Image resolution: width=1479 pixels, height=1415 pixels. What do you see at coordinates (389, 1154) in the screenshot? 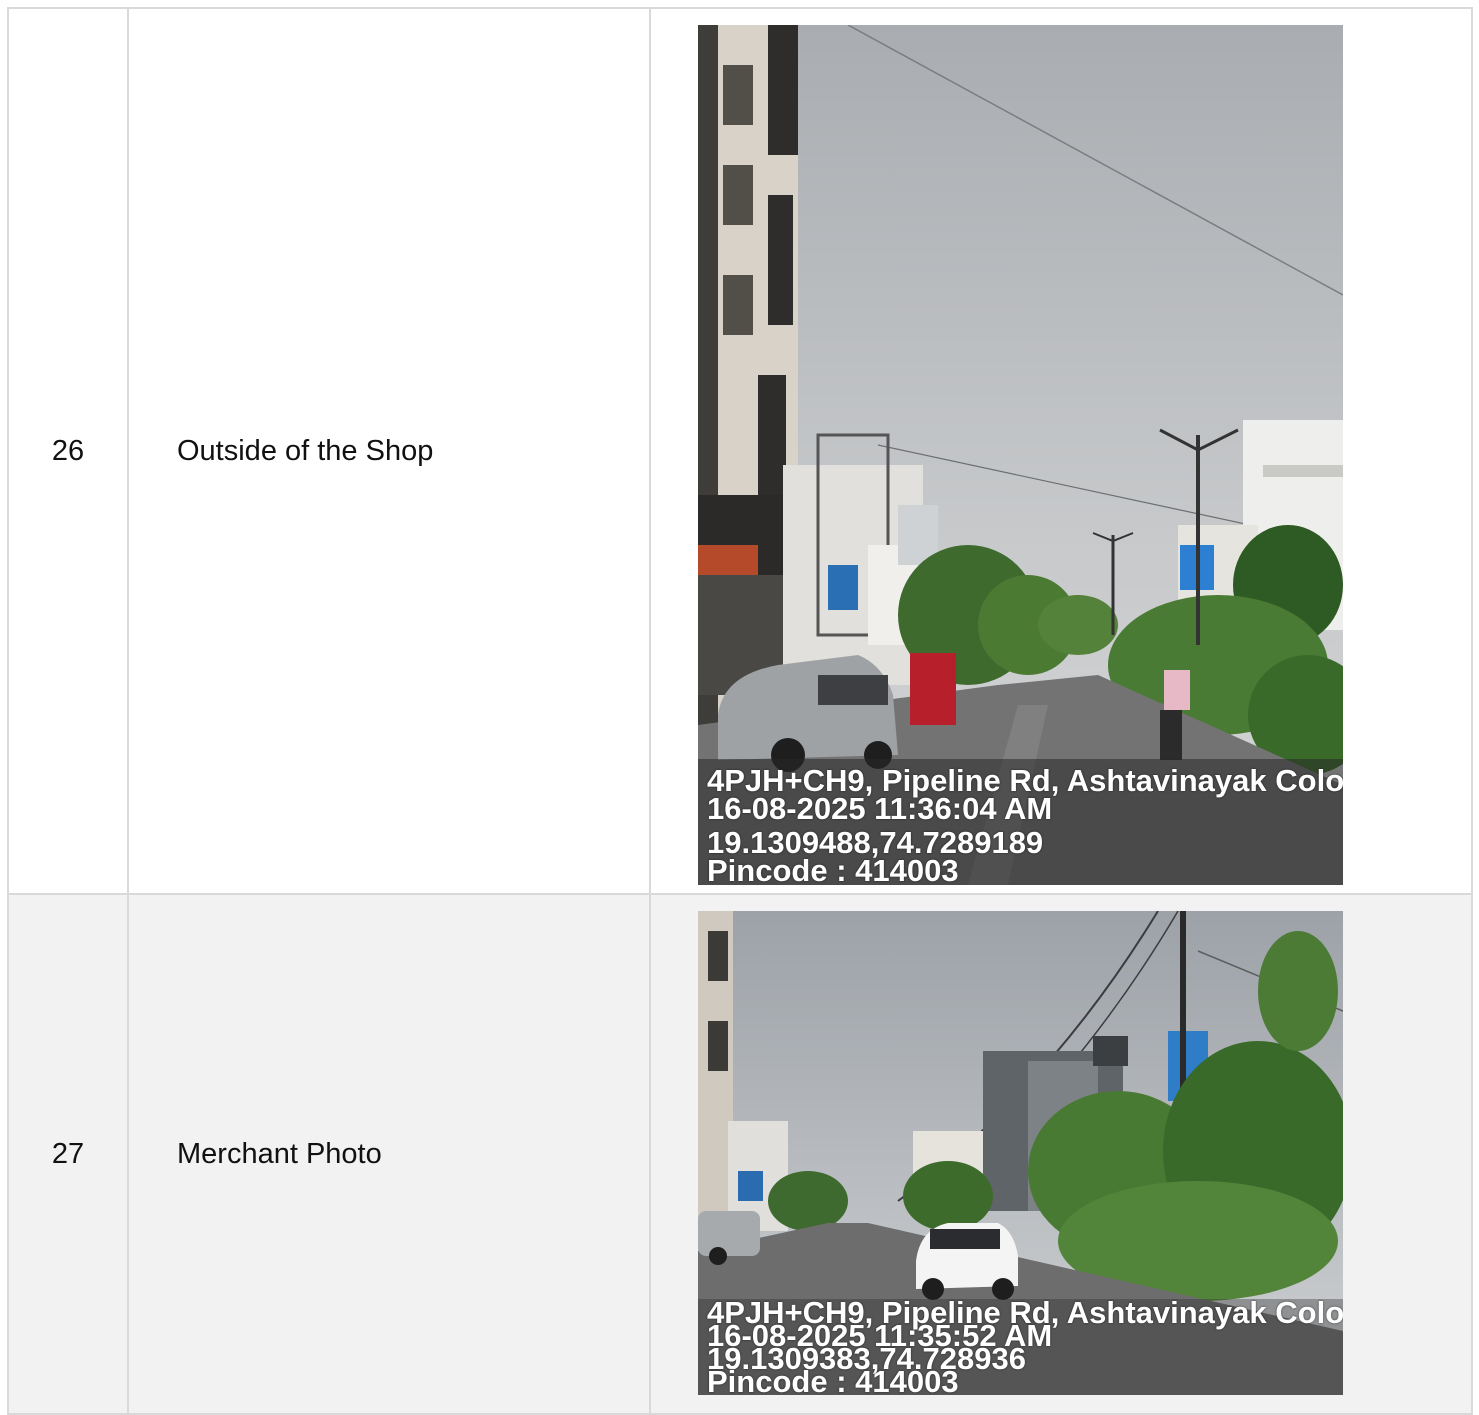
I see `row-label: Merchant Photo` at bounding box center [389, 1154].